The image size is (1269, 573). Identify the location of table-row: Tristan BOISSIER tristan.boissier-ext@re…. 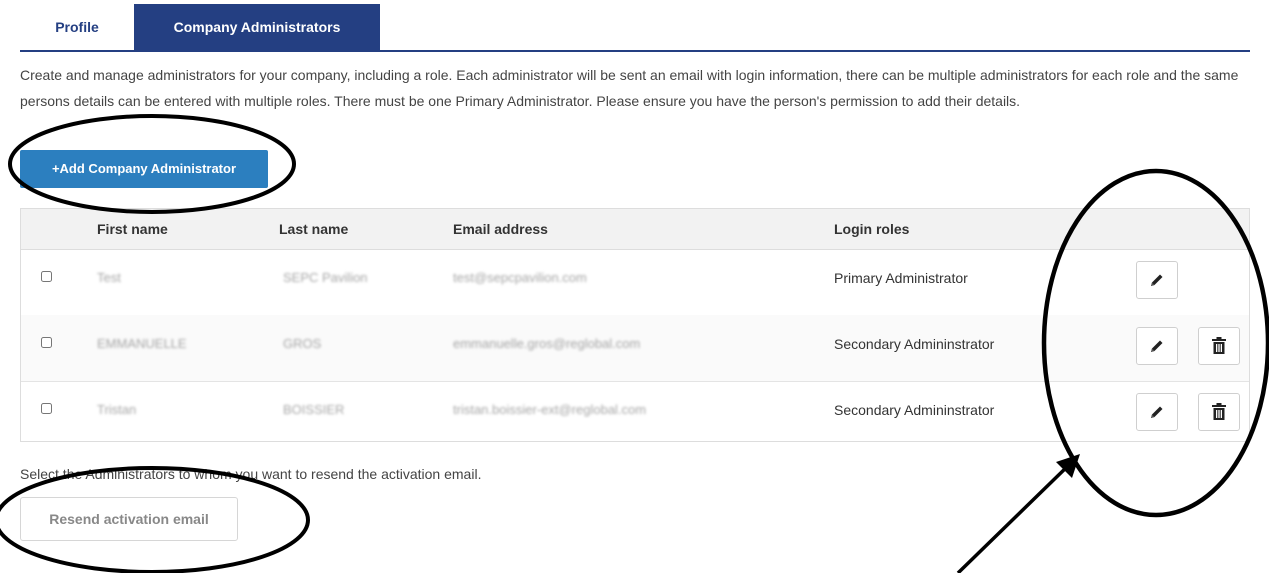
(635, 414).